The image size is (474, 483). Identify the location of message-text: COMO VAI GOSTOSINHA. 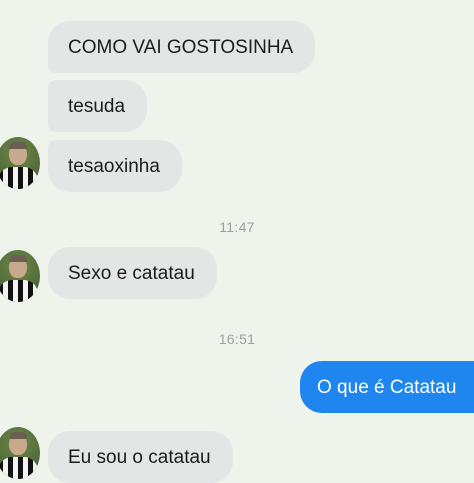
(181, 47).